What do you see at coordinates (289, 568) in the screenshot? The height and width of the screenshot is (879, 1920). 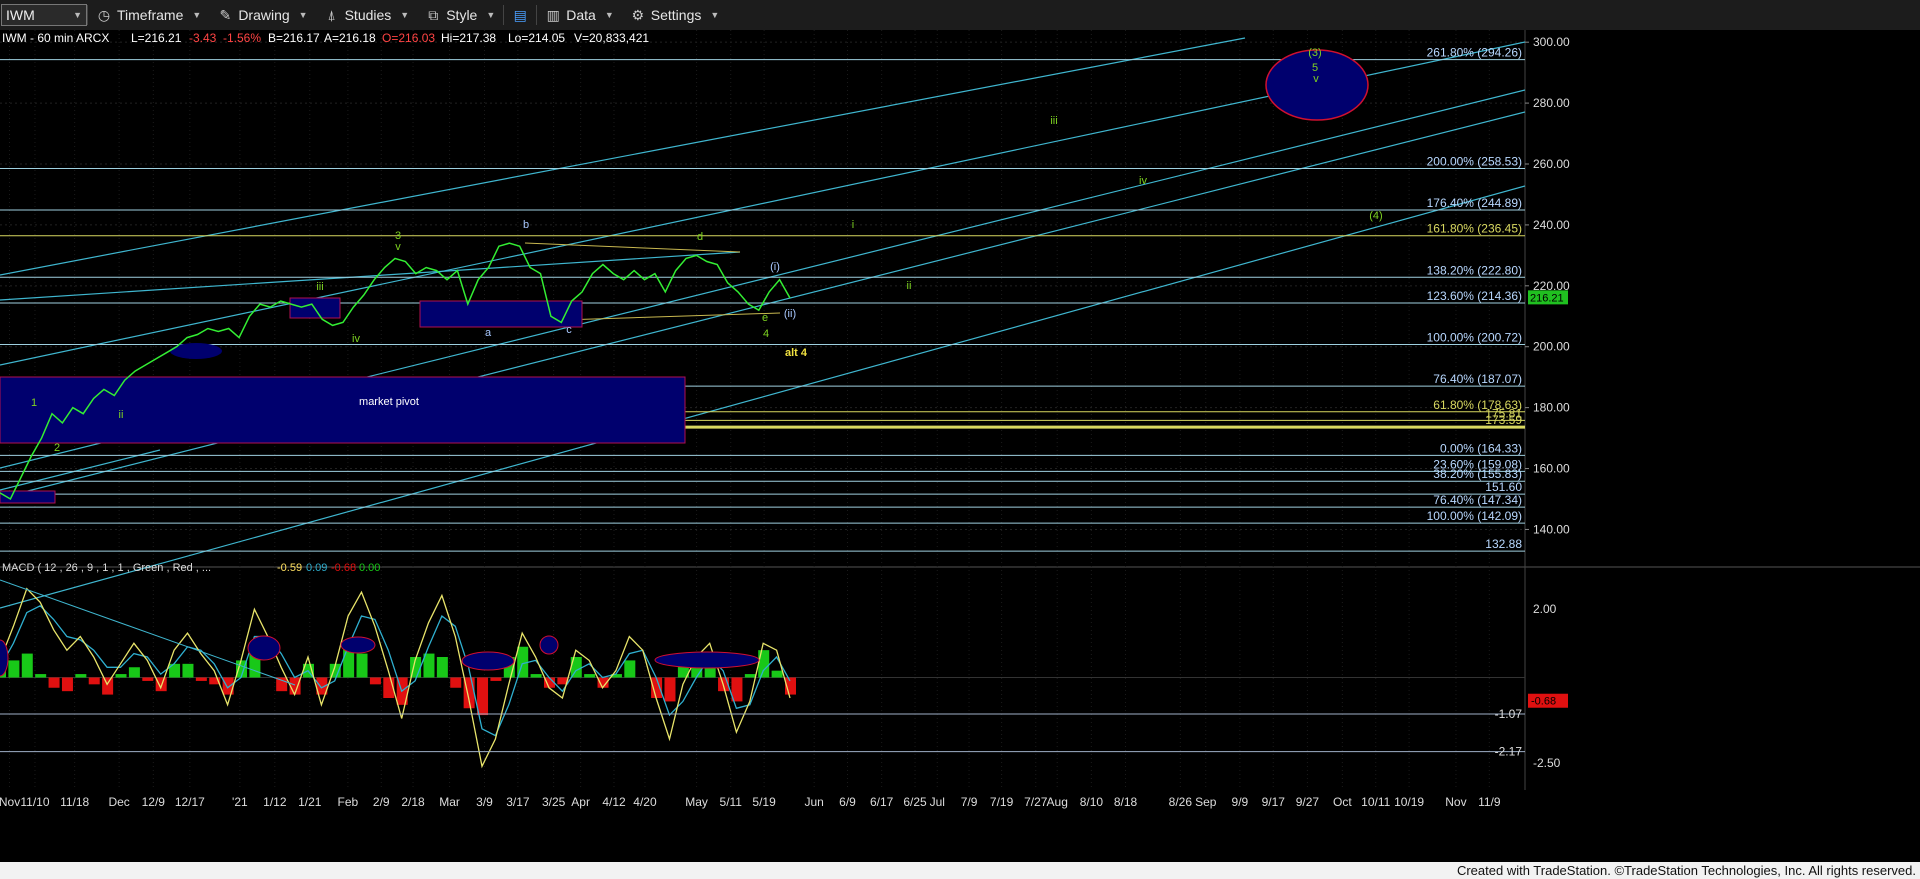 I see `macd-value: -0.59` at bounding box center [289, 568].